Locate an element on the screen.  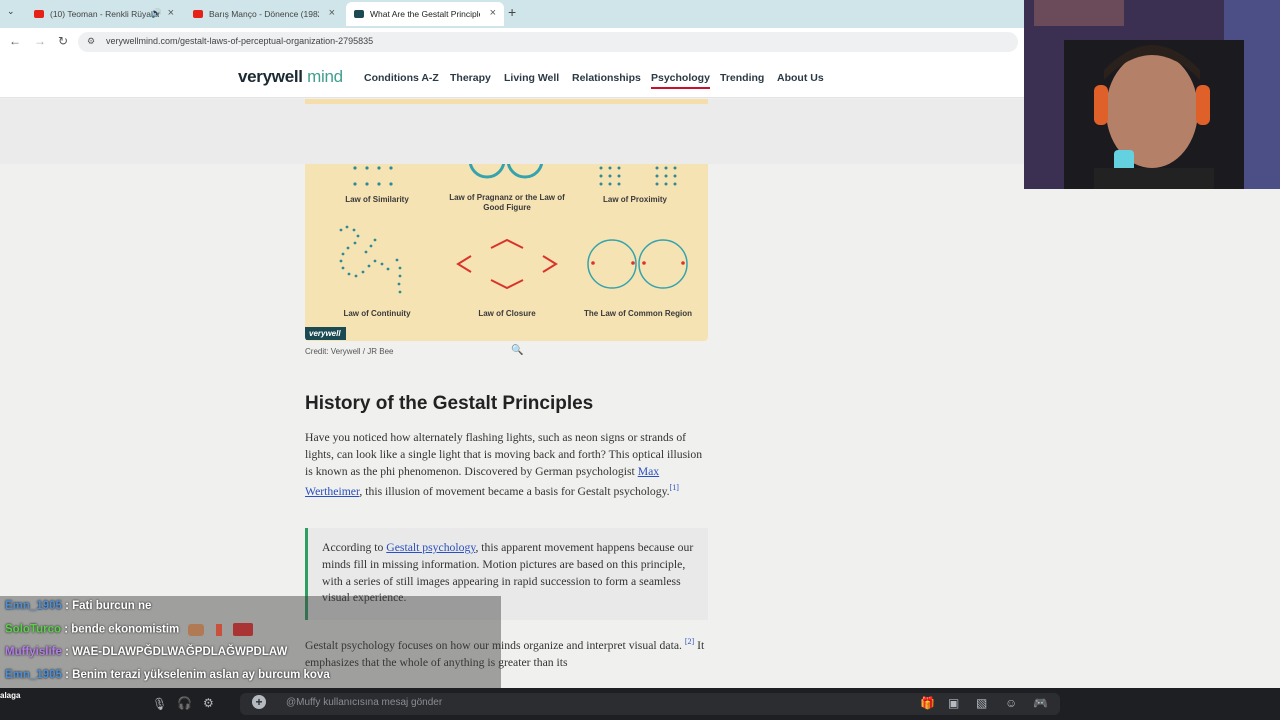
activities-icon: 🎮 is located at coordinates (1040, 703).